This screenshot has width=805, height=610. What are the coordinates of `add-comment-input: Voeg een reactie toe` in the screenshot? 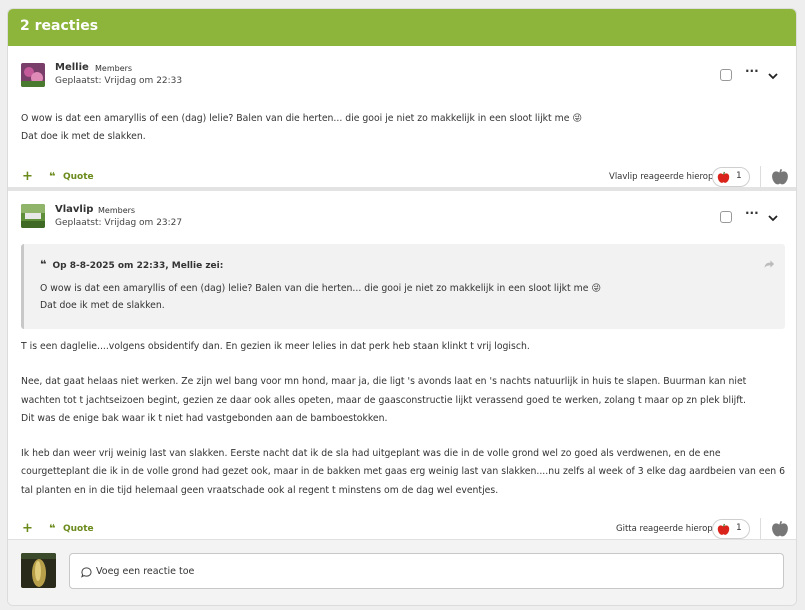 It's located at (426, 571).